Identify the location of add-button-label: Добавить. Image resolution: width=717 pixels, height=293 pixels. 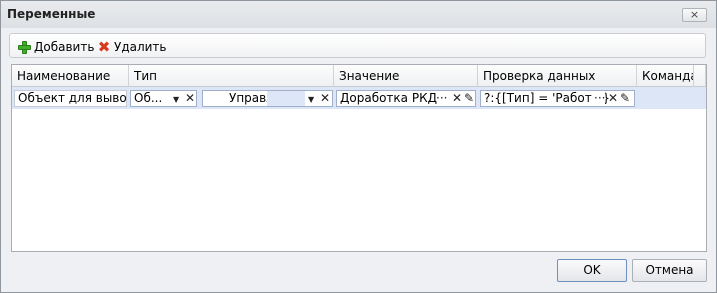
(64, 46).